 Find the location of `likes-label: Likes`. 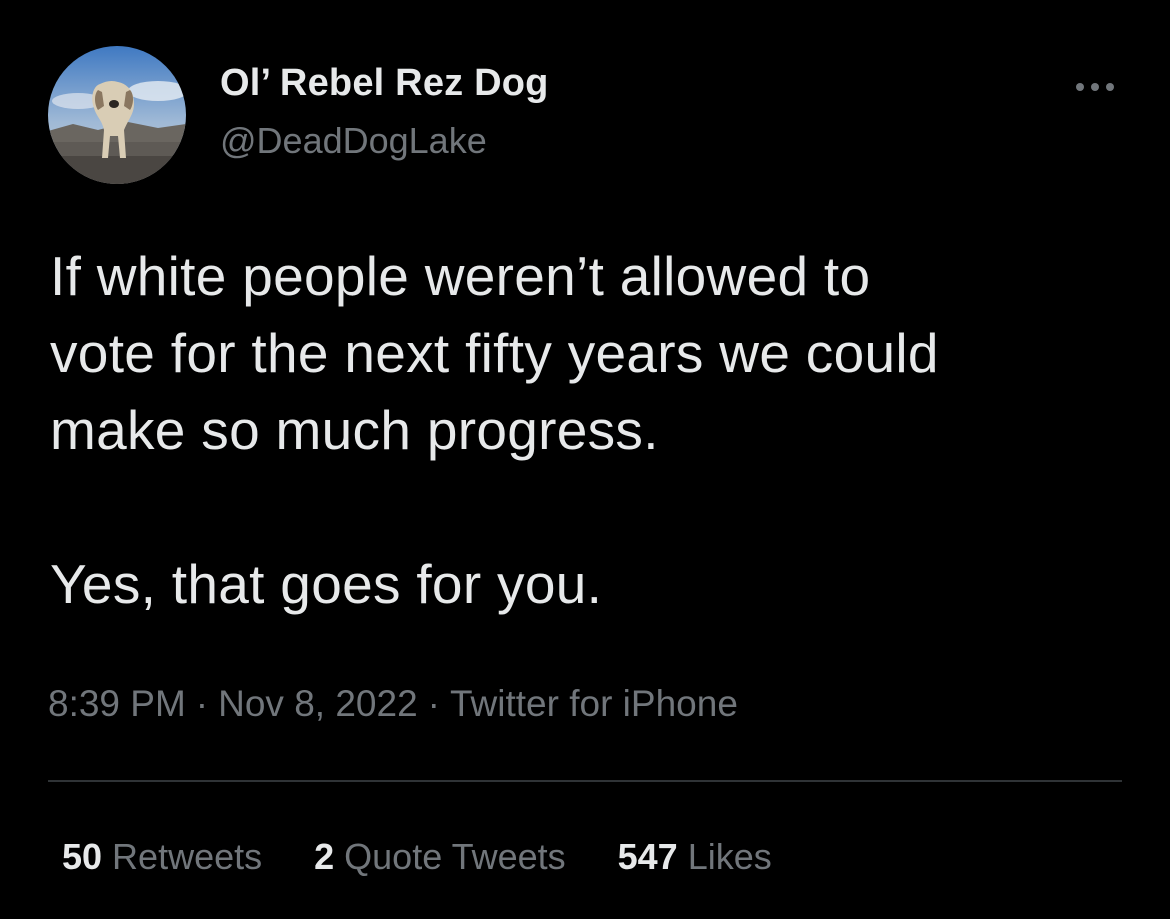

likes-label: Likes is located at coordinates (729, 856).